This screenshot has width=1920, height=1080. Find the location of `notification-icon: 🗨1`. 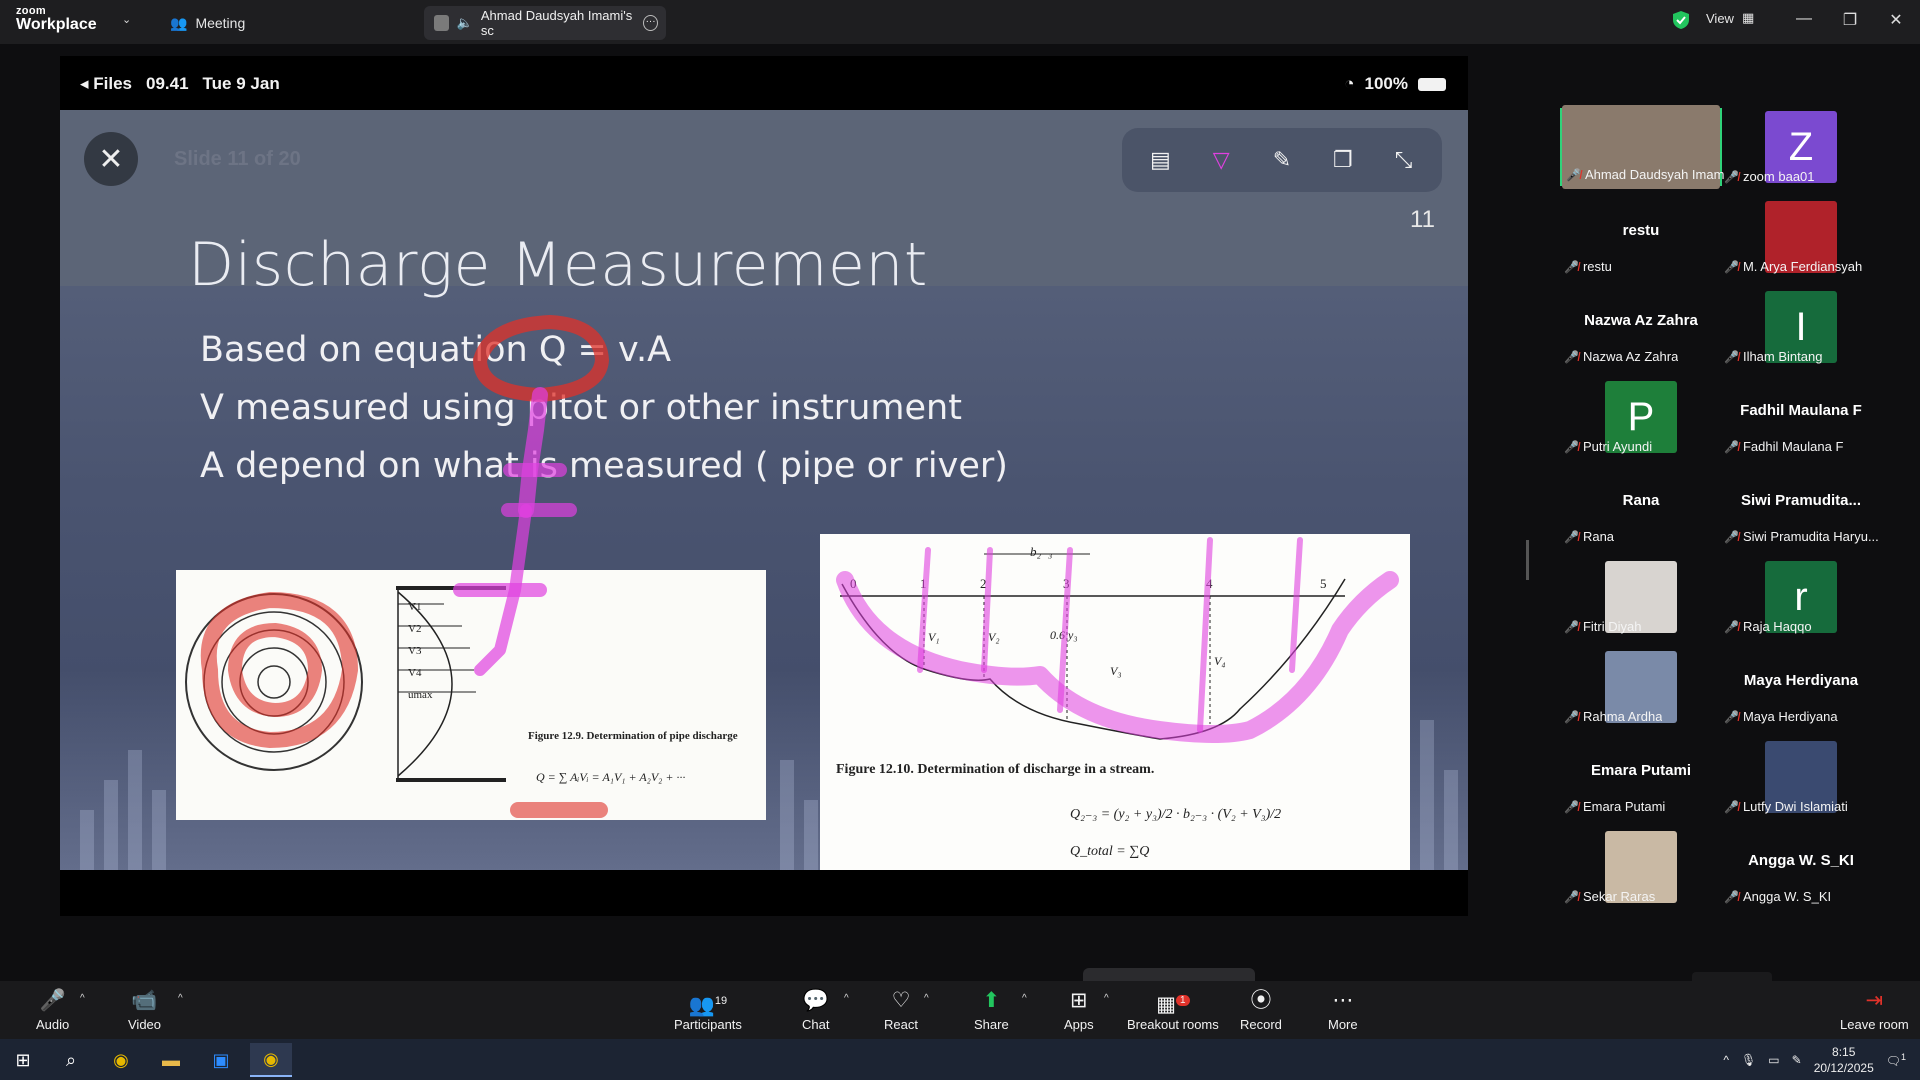

notification-icon: 🗨1 is located at coordinates (1896, 1060).